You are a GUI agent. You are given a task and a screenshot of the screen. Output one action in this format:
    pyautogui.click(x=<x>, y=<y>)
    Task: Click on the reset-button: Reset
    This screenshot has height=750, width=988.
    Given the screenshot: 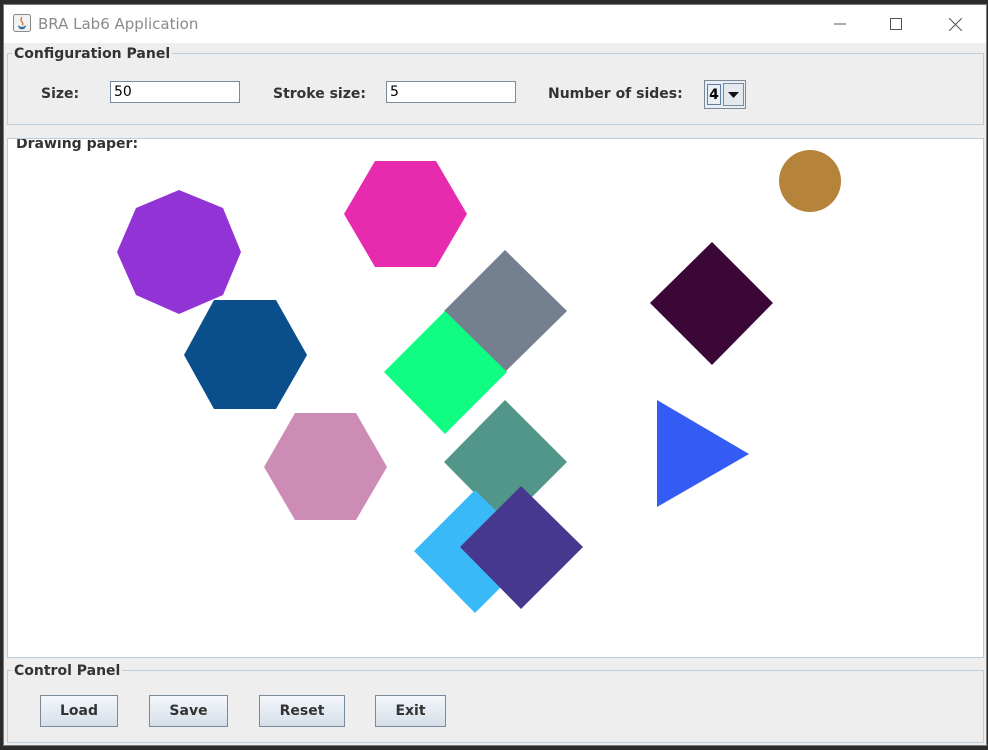 What is the action you would take?
    pyautogui.click(x=302, y=711)
    